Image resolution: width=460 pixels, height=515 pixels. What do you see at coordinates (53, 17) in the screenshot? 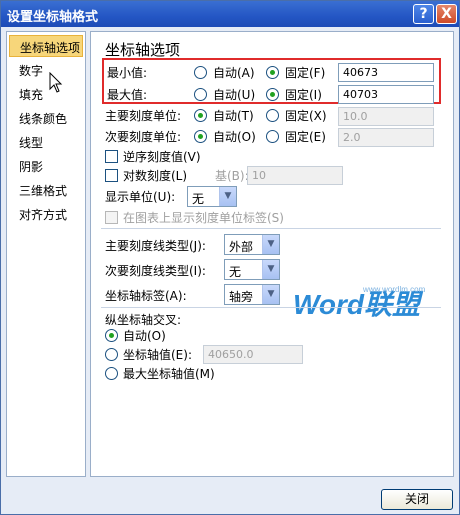
I see `dialog-title: 设置坐标轴格式` at bounding box center [53, 17].